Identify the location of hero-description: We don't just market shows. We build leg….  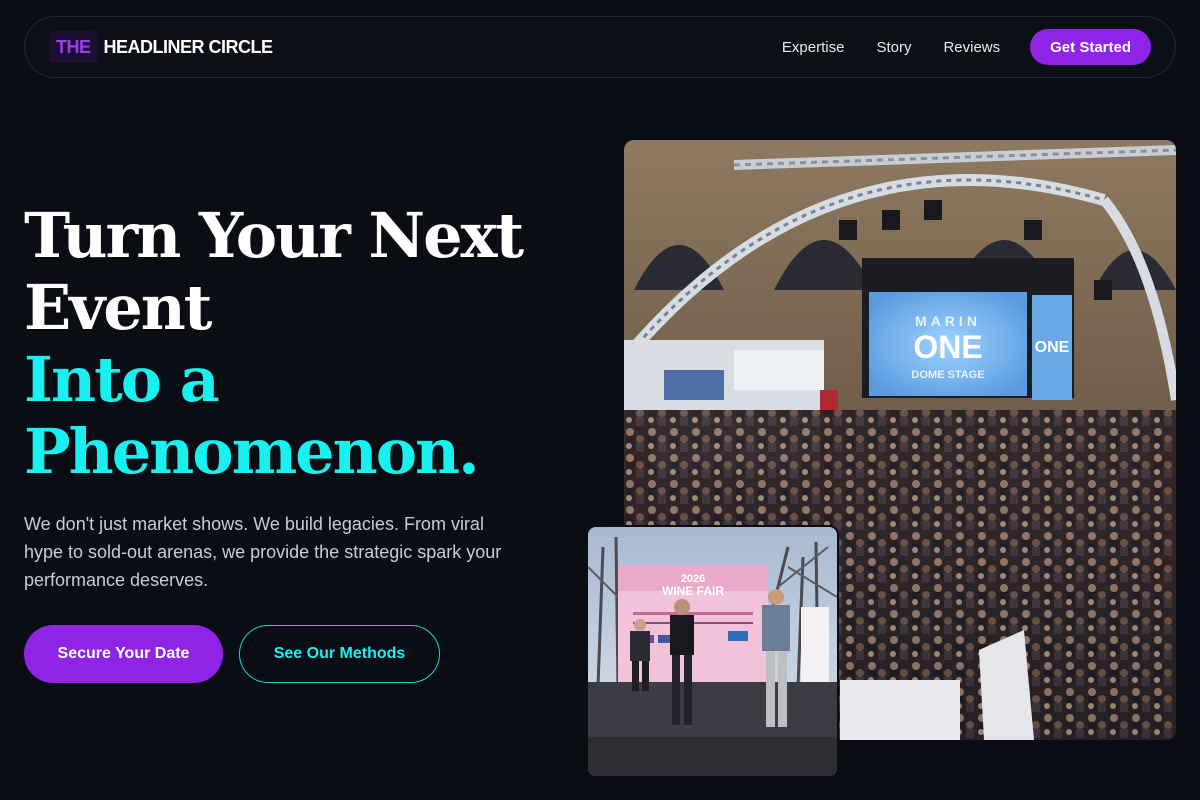
(263, 552).